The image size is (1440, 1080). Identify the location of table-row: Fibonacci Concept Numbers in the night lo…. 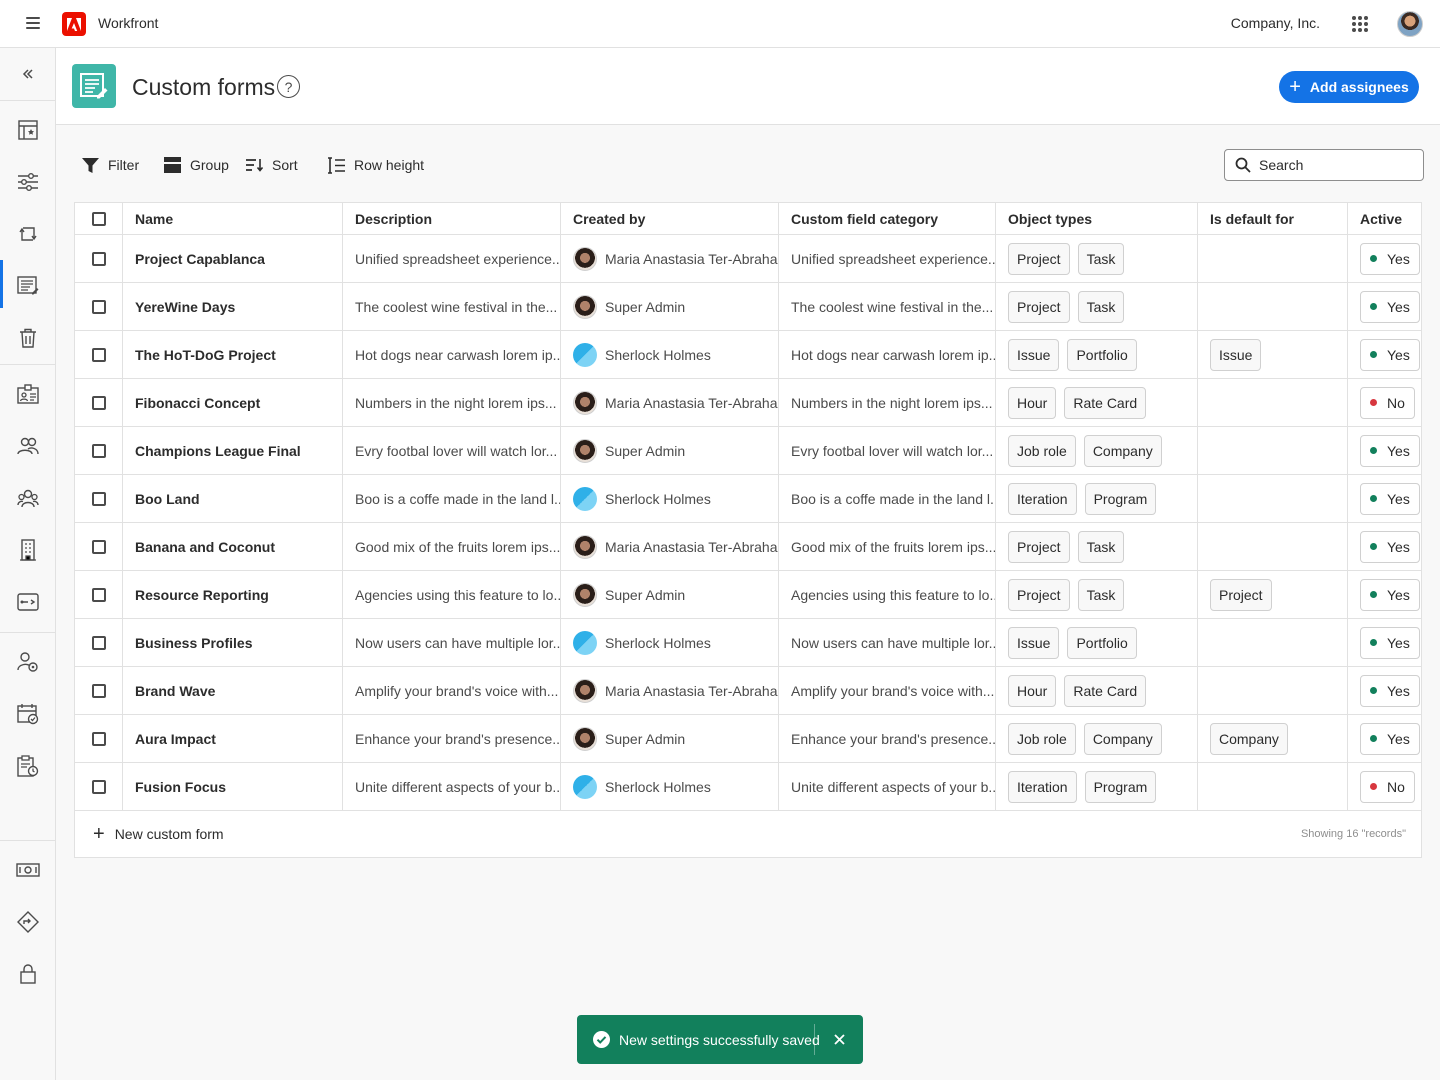
(748, 403).